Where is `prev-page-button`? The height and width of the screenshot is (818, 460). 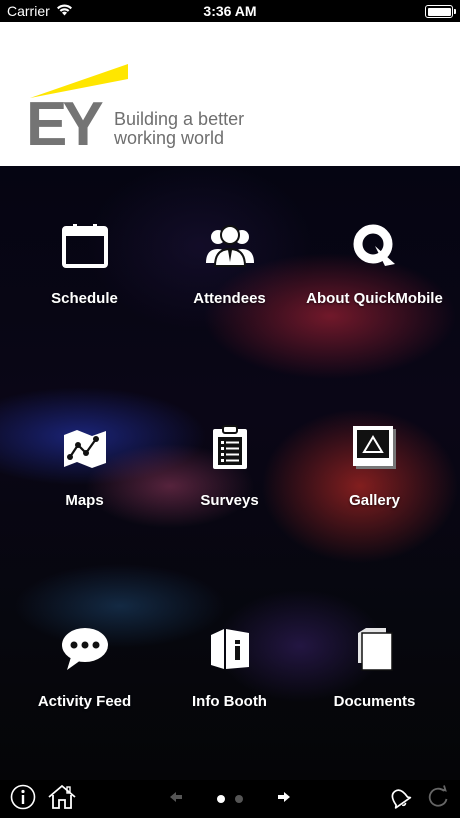
prev-page-button is located at coordinates (176, 799).